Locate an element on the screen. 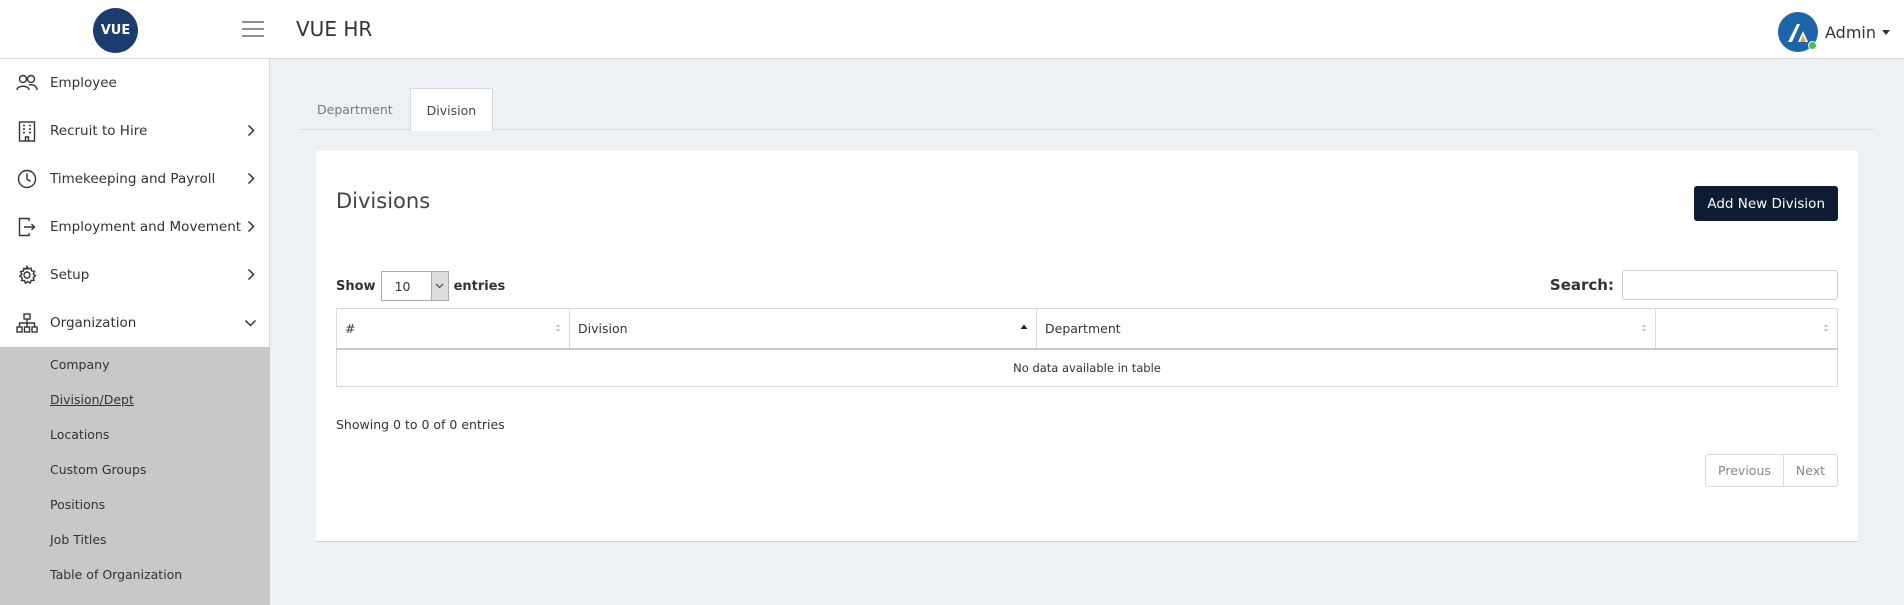 The width and height of the screenshot is (1904, 605). user-name: Admin is located at coordinates (1850, 32).